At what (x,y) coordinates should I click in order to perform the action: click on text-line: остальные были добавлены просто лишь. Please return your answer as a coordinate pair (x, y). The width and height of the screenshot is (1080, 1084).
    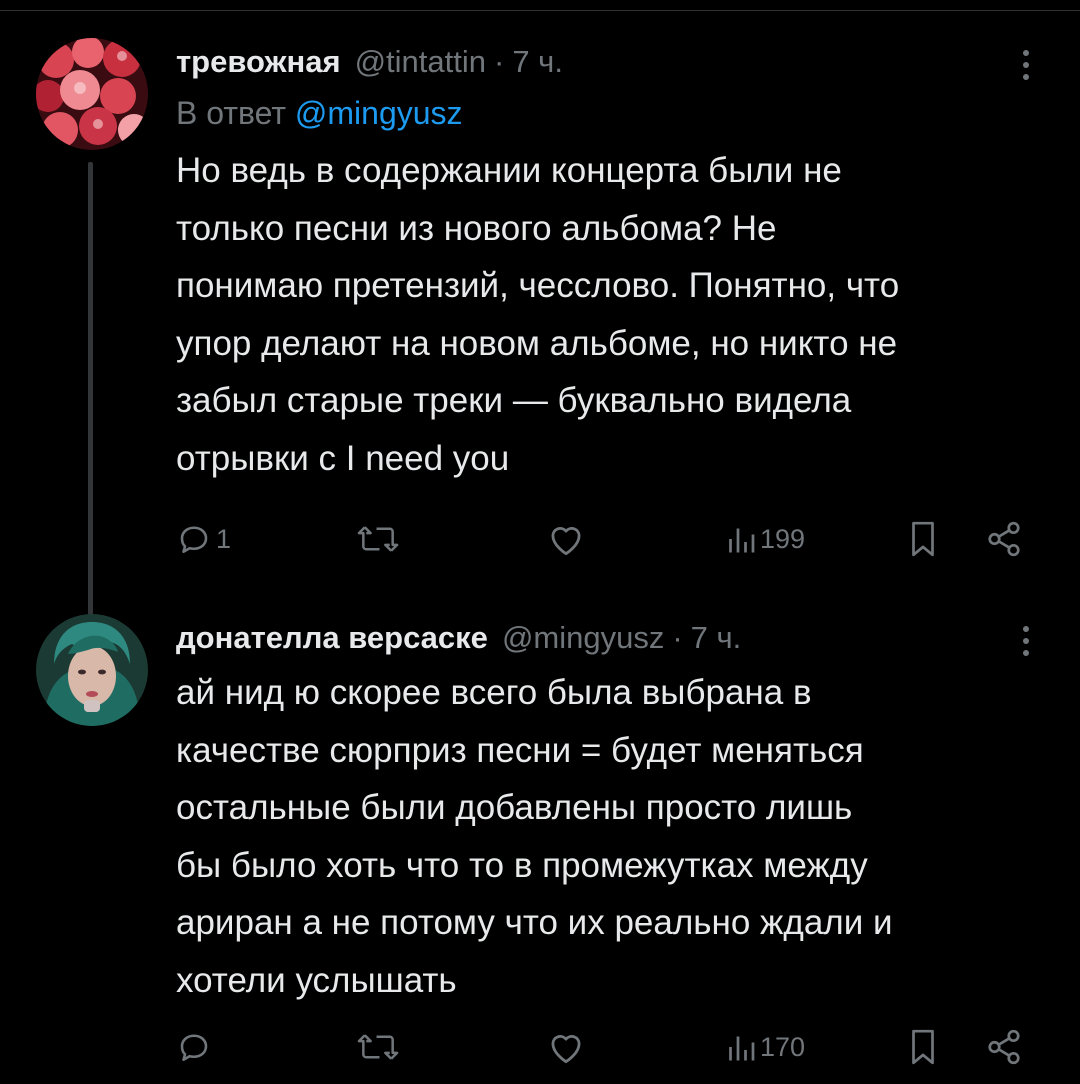
    Looking at the image, I should click on (514, 807).